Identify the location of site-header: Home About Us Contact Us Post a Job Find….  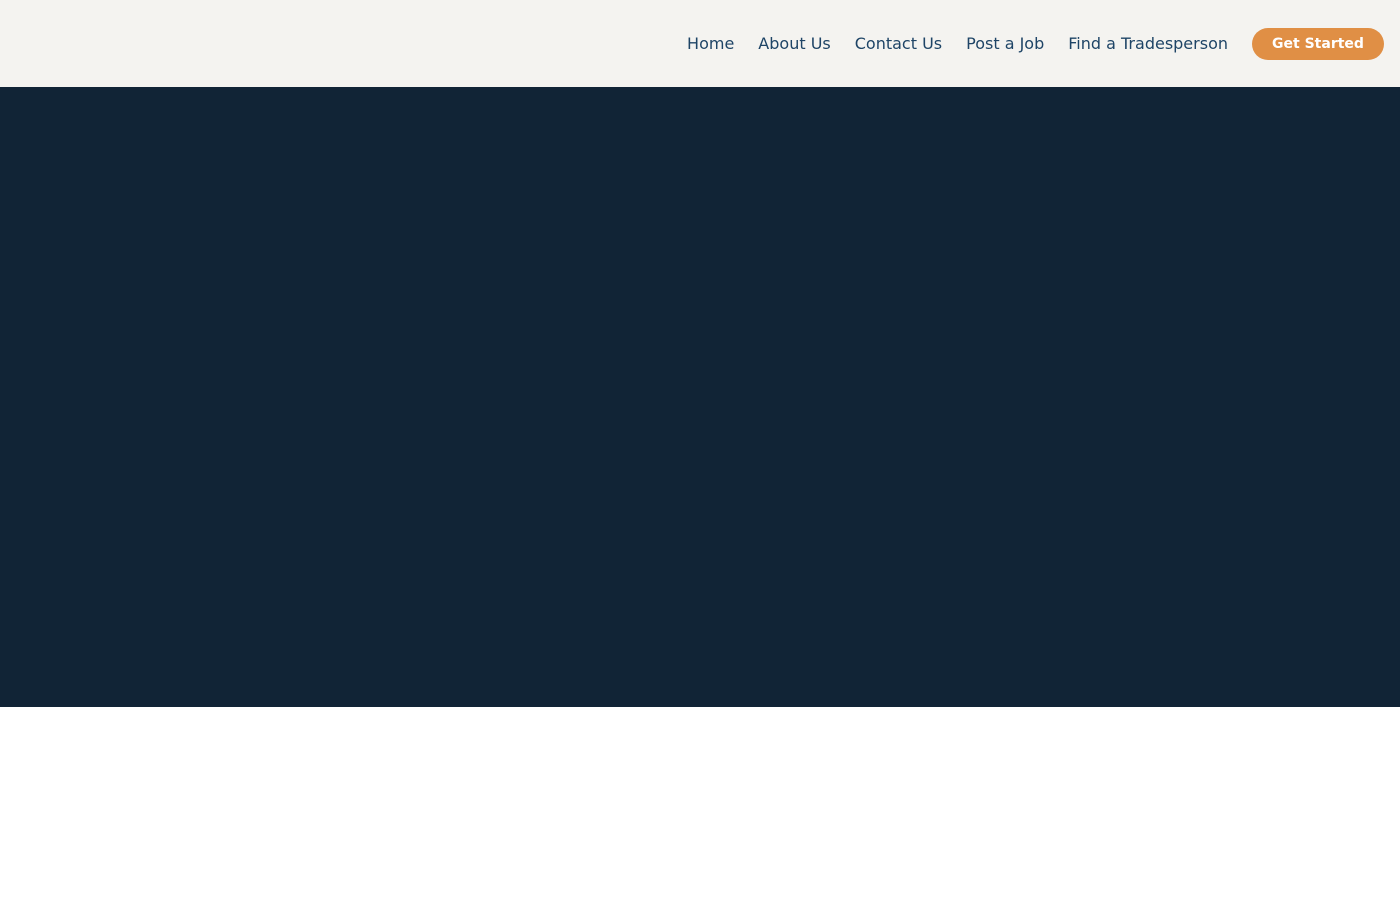
(700, 43).